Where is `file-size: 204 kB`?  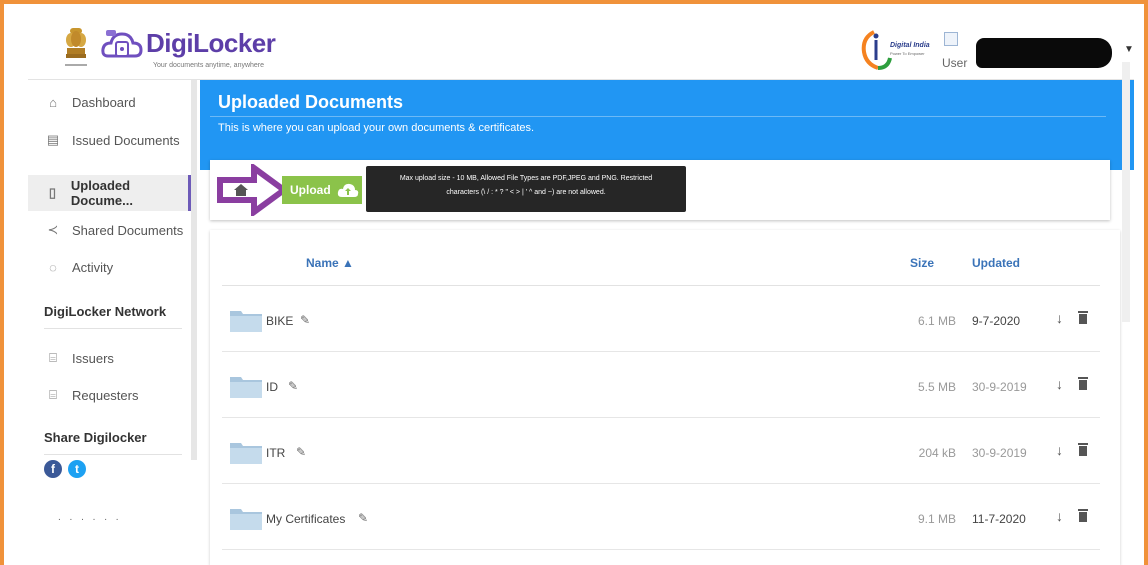
file-size: 204 kB is located at coordinates (937, 453).